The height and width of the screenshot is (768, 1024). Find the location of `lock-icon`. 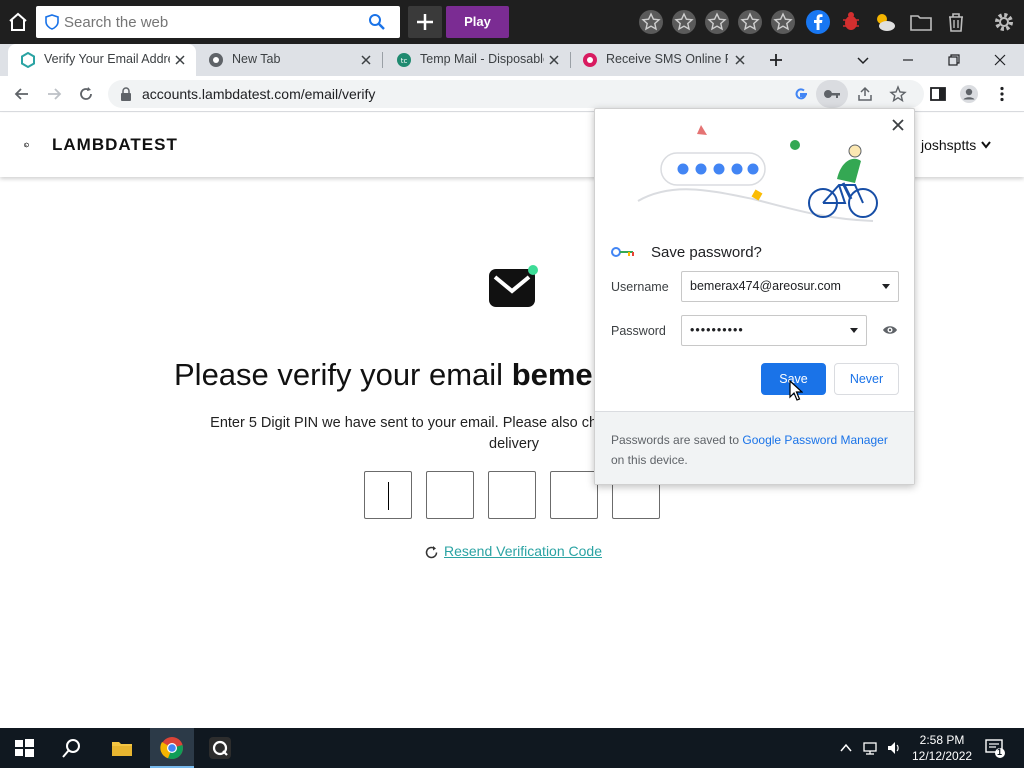

lock-icon is located at coordinates (126, 94).